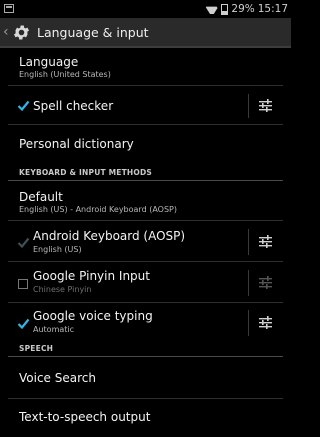  Describe the element at coordinates (21, 32) in the screenshot. I see `settings-gear-icon` at that location.